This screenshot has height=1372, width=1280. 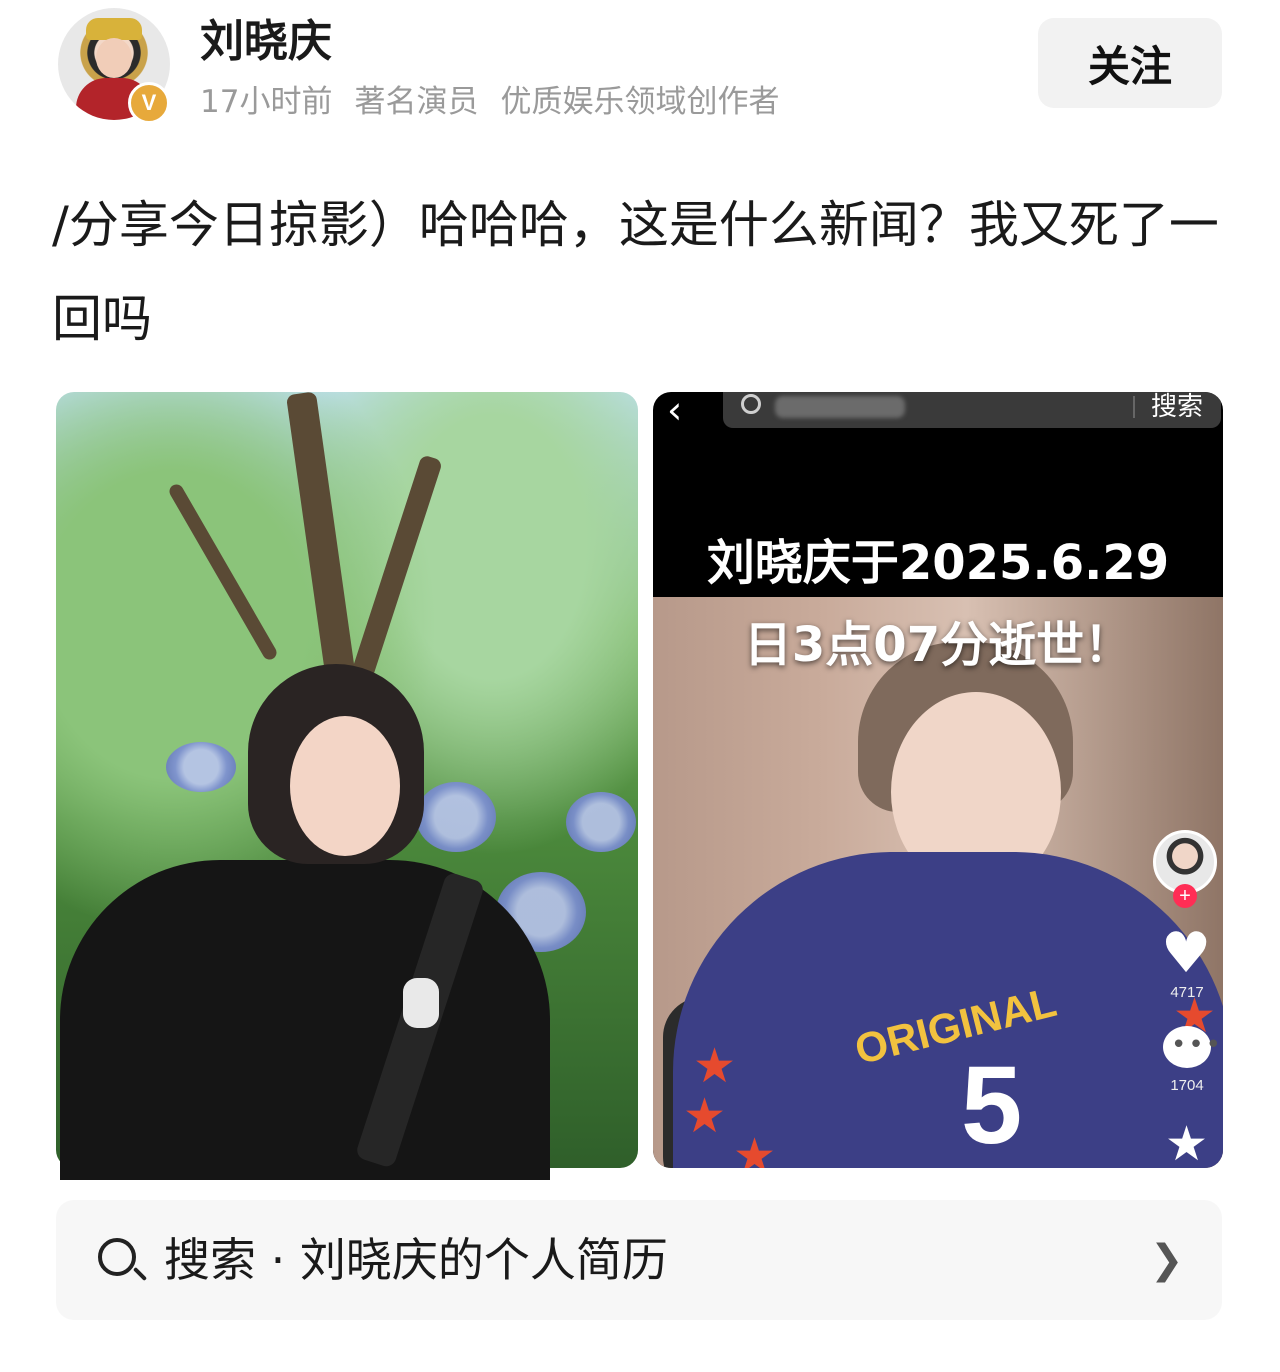 I want to click on like-count: 4717, so click(x=1187, y=992).